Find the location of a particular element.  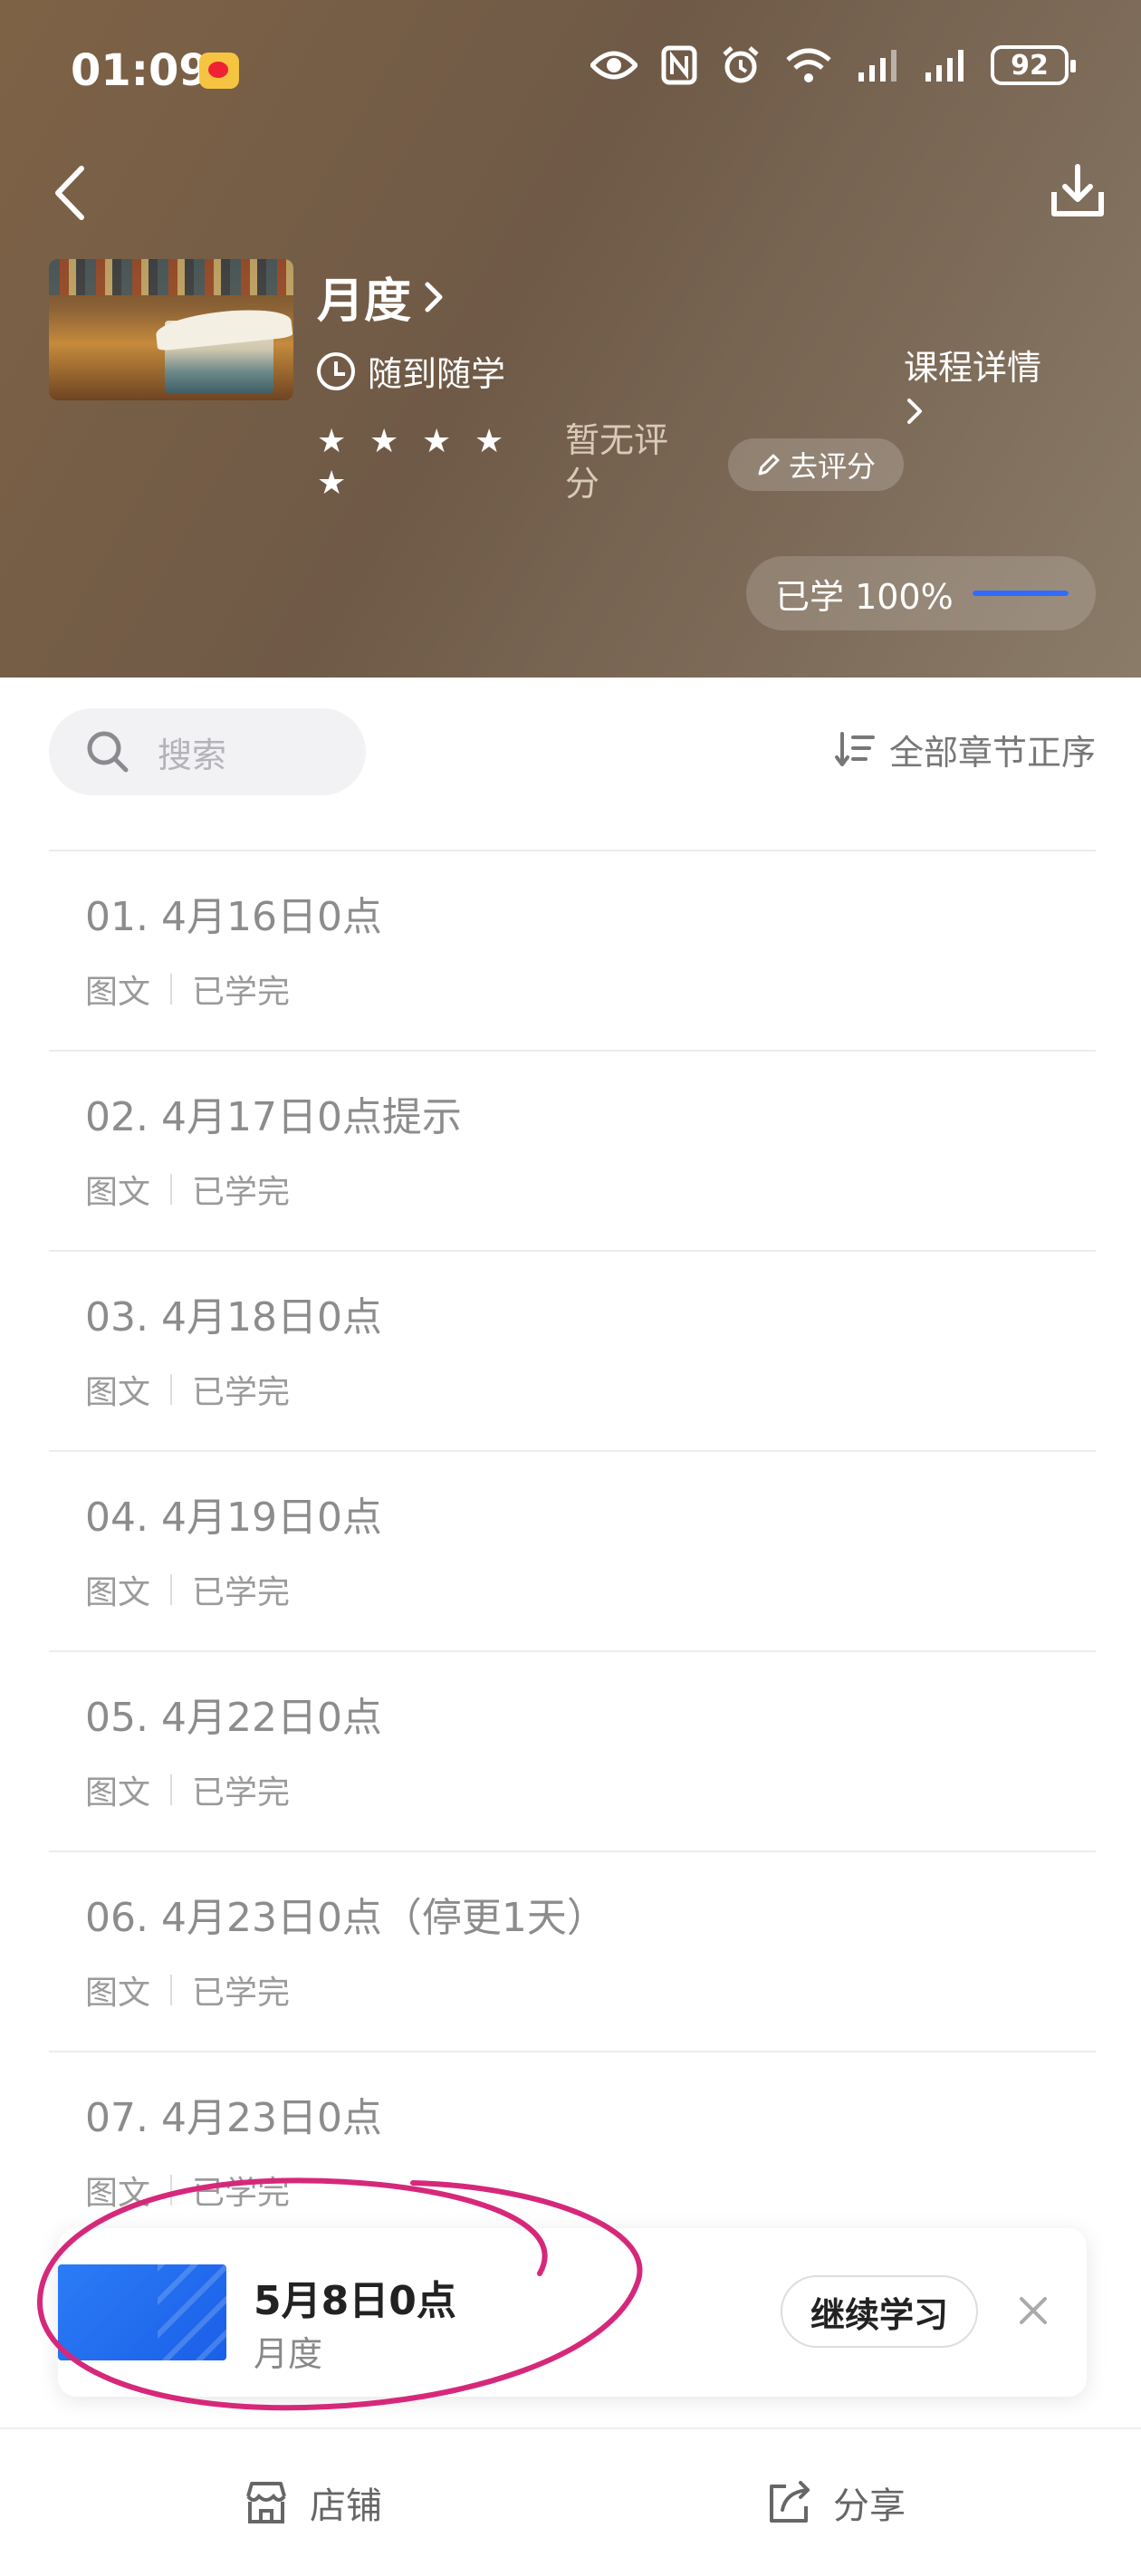

download-button is located at coordinates (1078, 191).